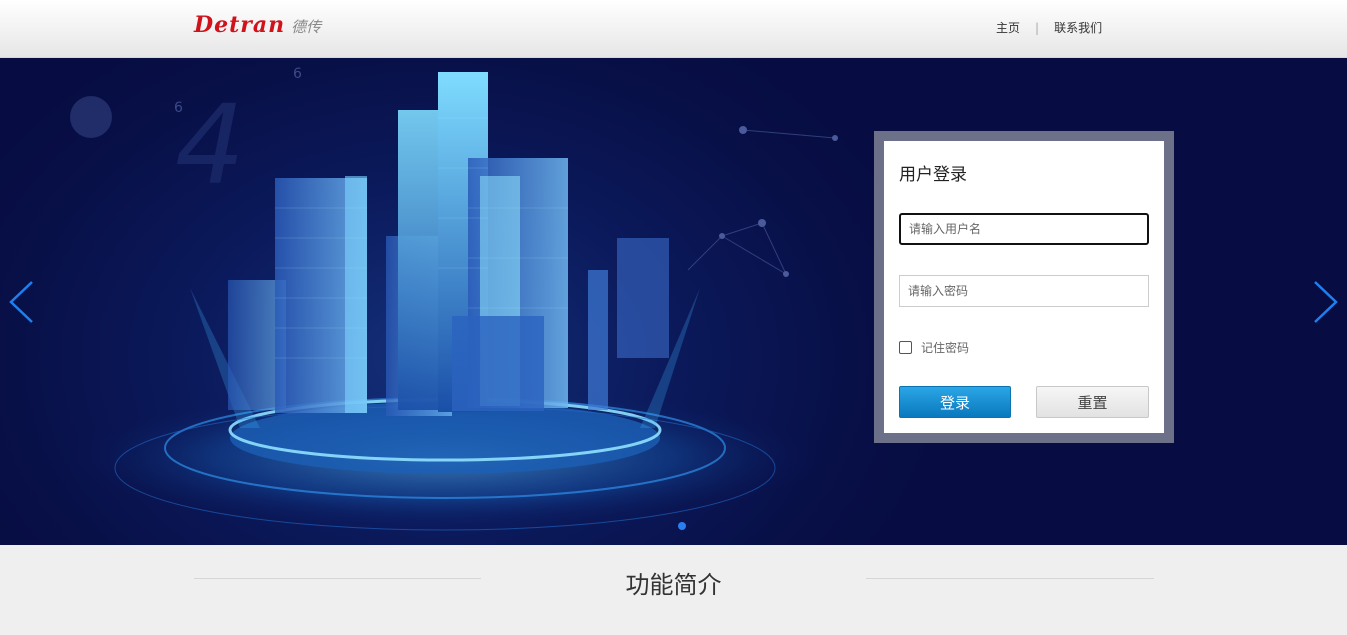 The width and height of the screenshot is (1347, 635). What do you see at coordinates (933, 175) in the screenshot?
I see `login-title: 用户登录` at bounding box center [933, 175].